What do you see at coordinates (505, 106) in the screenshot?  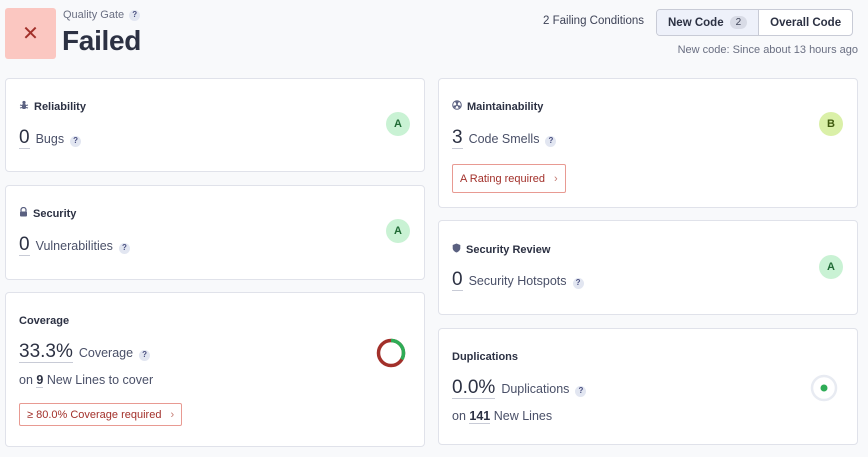 I see `maintainability-title-text: Maintainability` at bounding box center [505, 106].